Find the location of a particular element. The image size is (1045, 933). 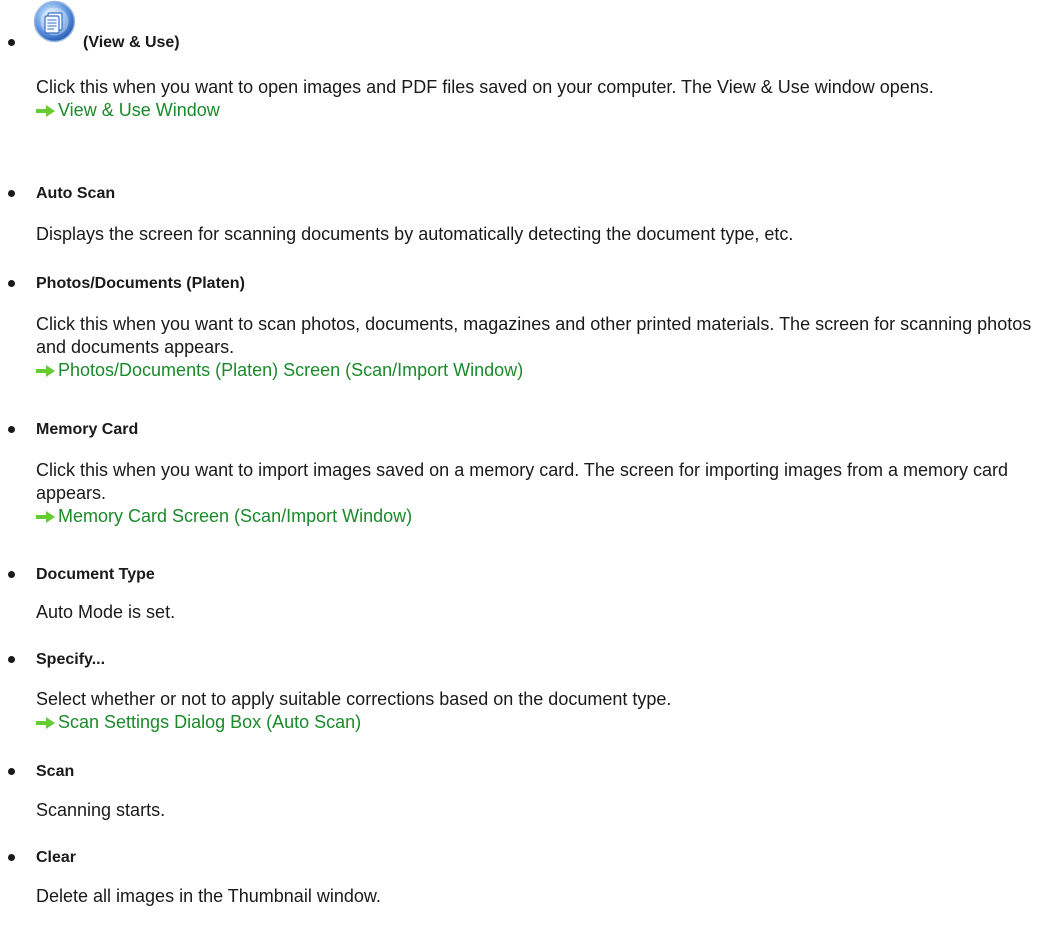

link-label: Memory Card Screen (Scan/Import Window) is located at coordinates (235, 516).